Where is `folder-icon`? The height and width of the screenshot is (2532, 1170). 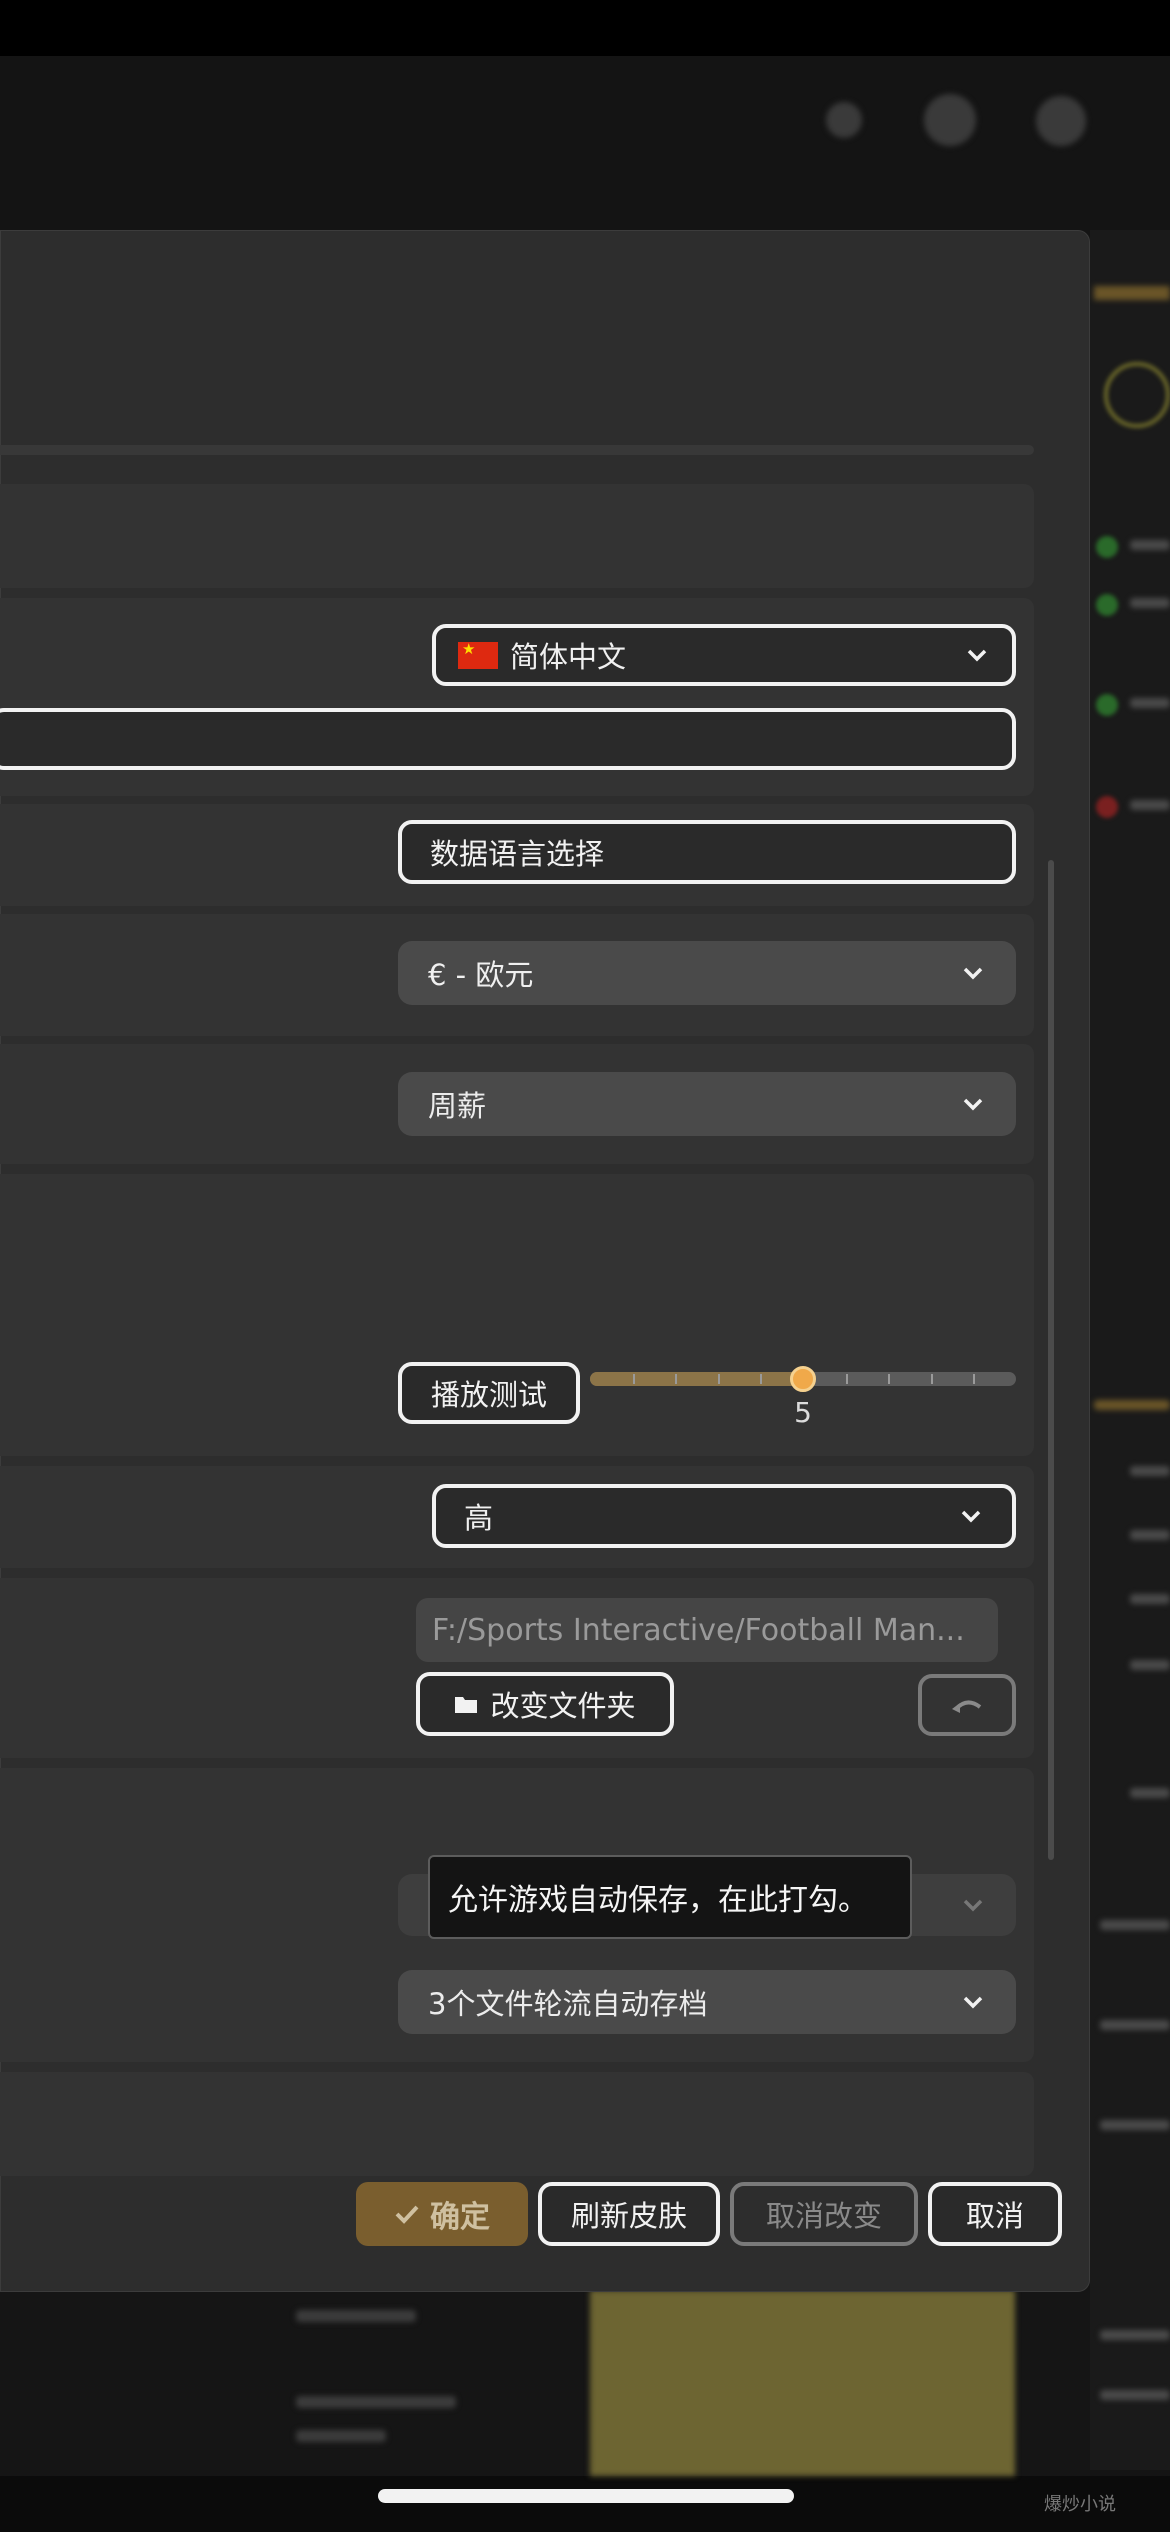
folder-icon is located at coordinates (466, 1704).